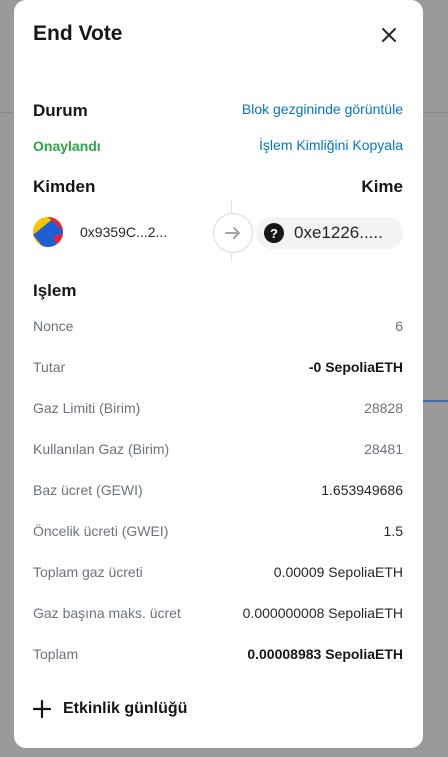  I want to click on to-heading: Kime, so click(382, 186).